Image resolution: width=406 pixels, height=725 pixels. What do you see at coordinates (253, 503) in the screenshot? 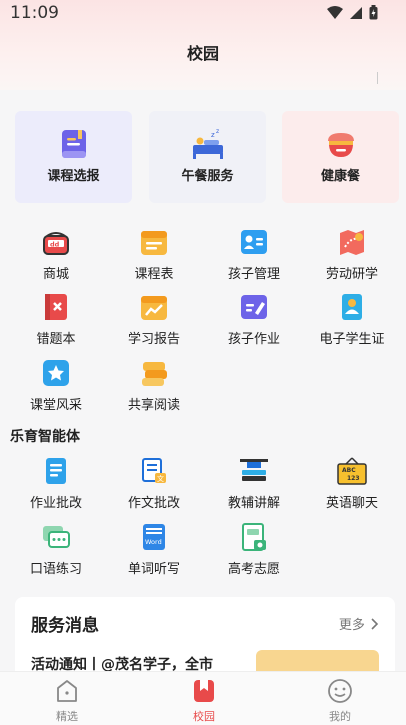
I see `grid-label: 教辅讲解` at bounding box center [253, 503].